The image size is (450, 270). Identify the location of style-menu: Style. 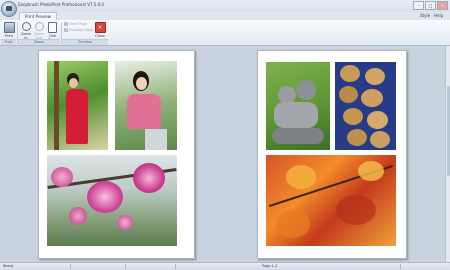
(425, 15).